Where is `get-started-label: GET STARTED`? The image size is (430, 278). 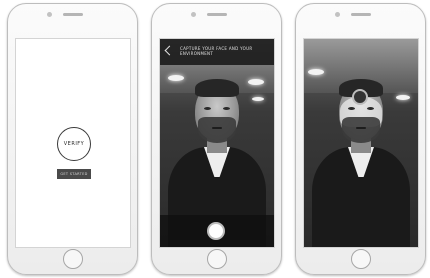
get-started-label: GET STARTED is located at coordinates (74, 174).